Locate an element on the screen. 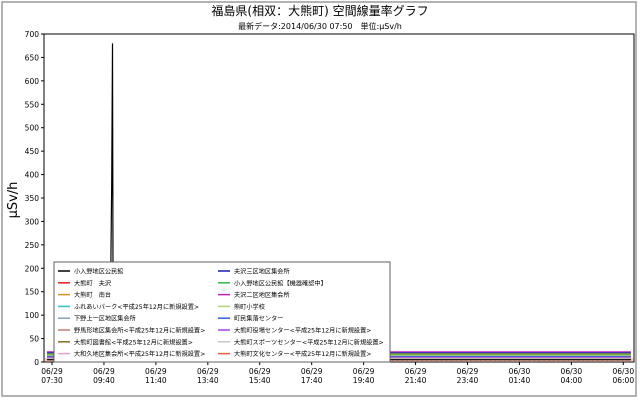 The image size is (640, 404). y-axis-label: μSv/h is located at coordinates (13, 200).